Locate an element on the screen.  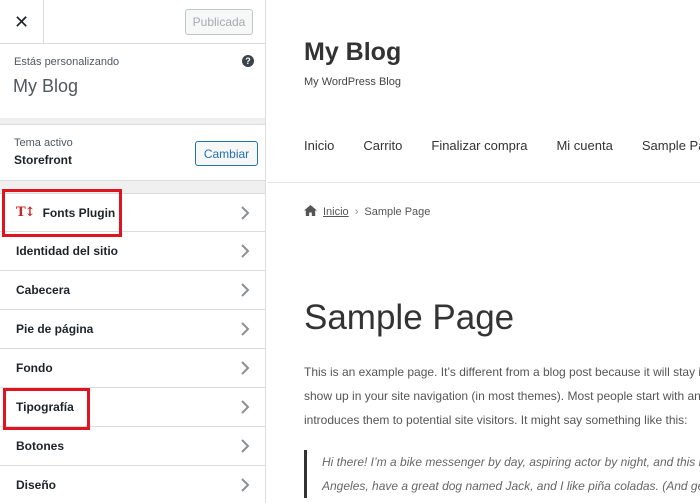
nav-item-carrito: Carrito is located at coordinates (382, 145).